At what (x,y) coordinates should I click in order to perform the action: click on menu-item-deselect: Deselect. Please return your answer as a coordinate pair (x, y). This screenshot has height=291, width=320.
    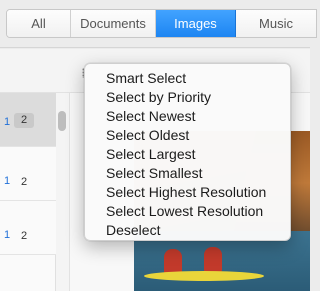
    Looking at the image, I should click on (187, 230).